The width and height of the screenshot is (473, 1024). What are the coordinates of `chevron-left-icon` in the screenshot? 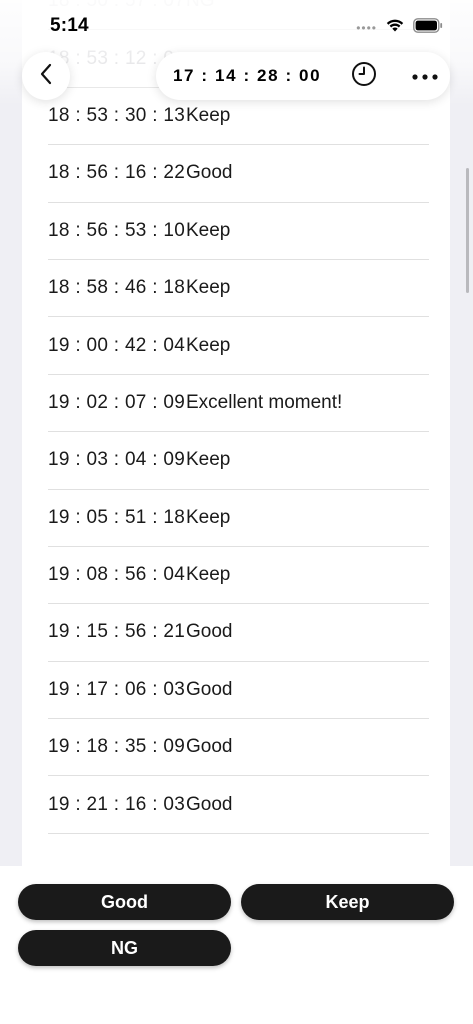 It's located at (46, 76).